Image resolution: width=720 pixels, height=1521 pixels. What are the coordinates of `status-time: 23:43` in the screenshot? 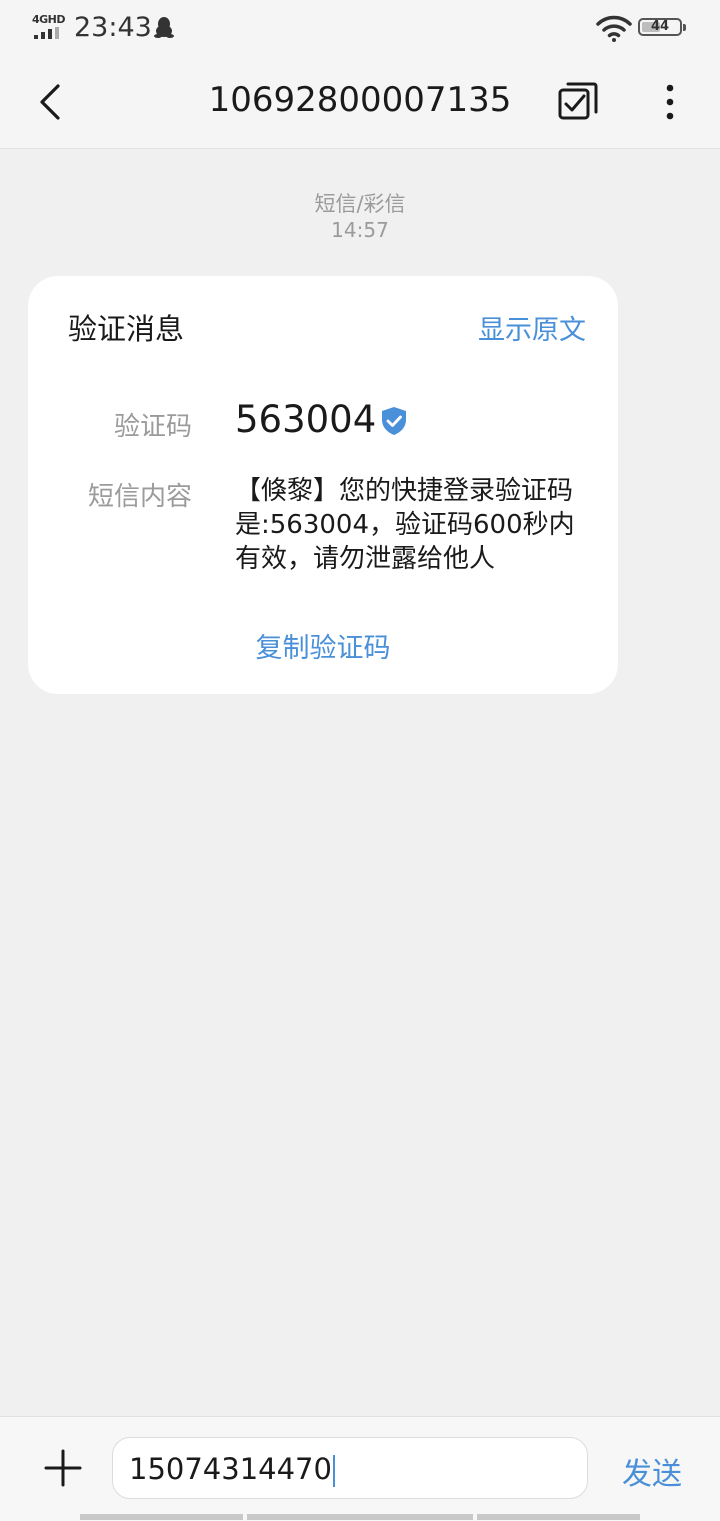 It's located at (113, 27).